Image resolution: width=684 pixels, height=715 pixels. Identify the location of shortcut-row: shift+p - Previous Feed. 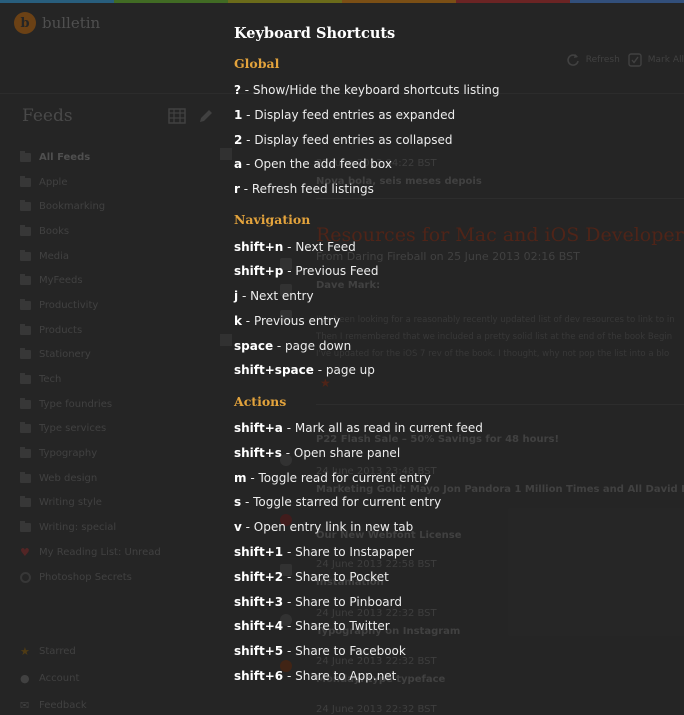
(306, 271).